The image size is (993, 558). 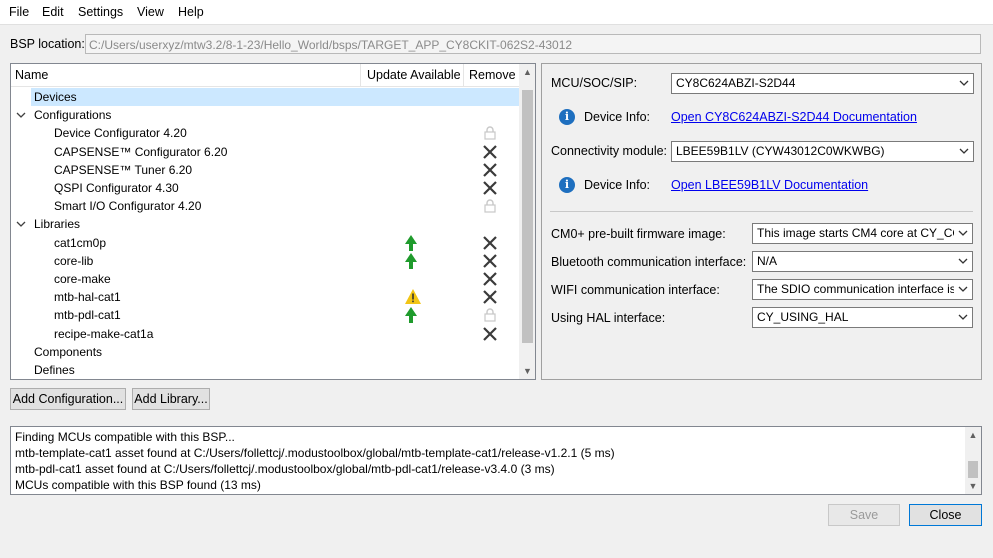 What do you see at coordinates (87, 315) in the screenshot?
I see `tree-item-label: mtb-pdl-cat1` at bounding box center [87, 315].